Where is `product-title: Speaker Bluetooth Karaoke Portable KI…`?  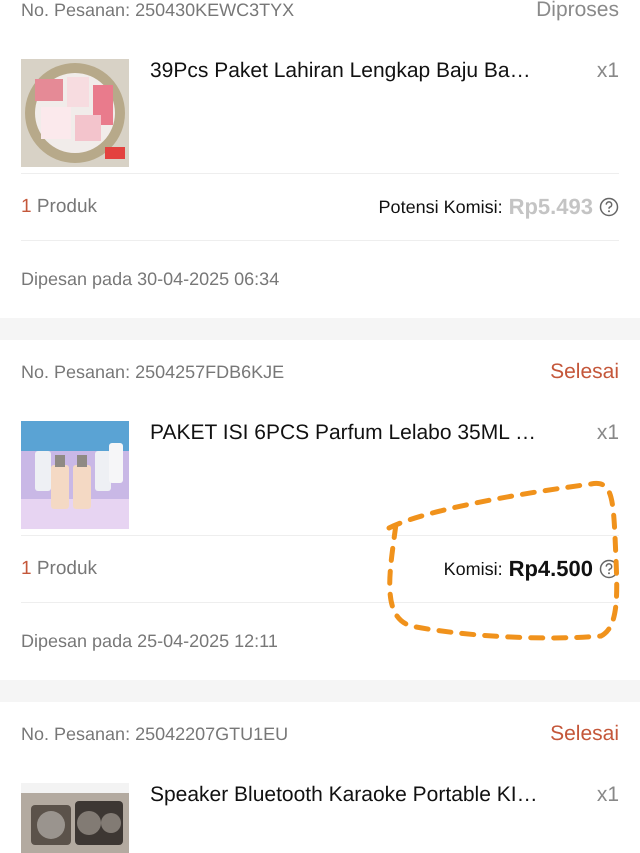 product-title: Speaker Bluetooth Karaoke Portable KI… is located at coordinates (363, 795).